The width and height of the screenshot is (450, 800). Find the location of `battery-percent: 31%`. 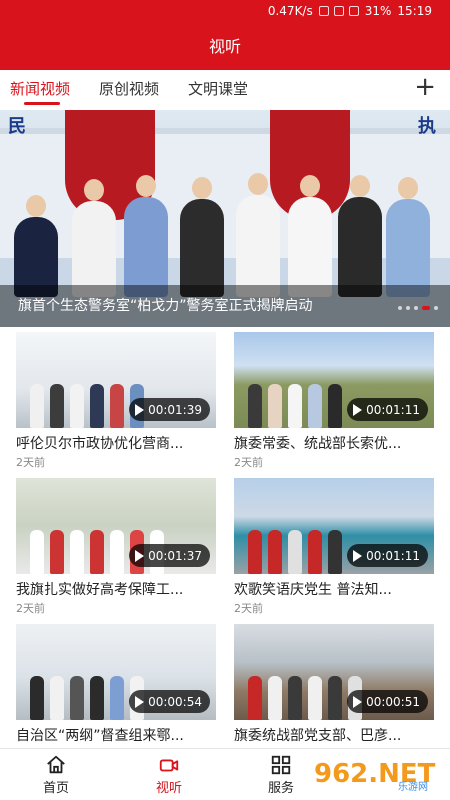

battery-percent: 31% is located at coordinates (378, 11).